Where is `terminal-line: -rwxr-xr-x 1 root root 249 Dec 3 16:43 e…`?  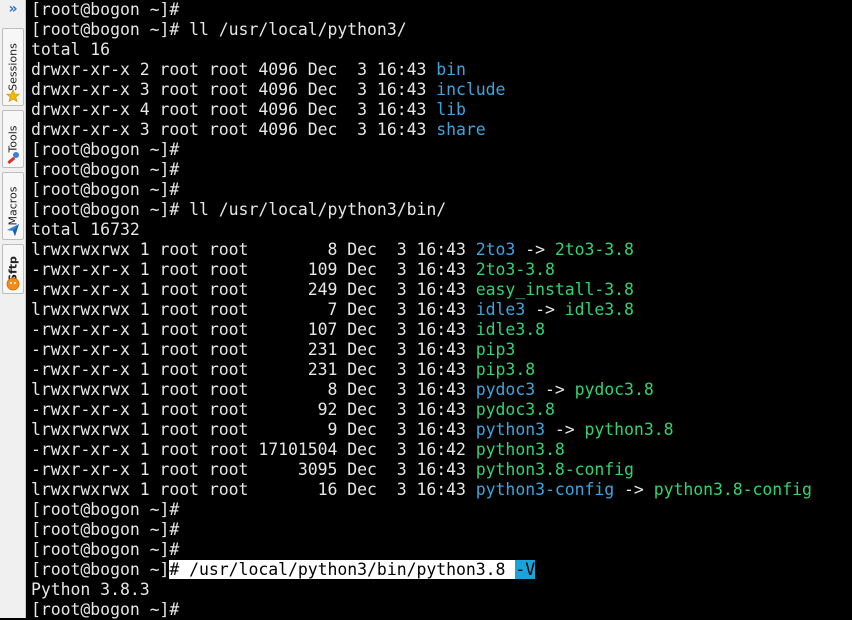 terminal-line: -rwxr-xr-x 1 root root 249 Dec 3 16:43 e… is located at coordinates (332, 290).